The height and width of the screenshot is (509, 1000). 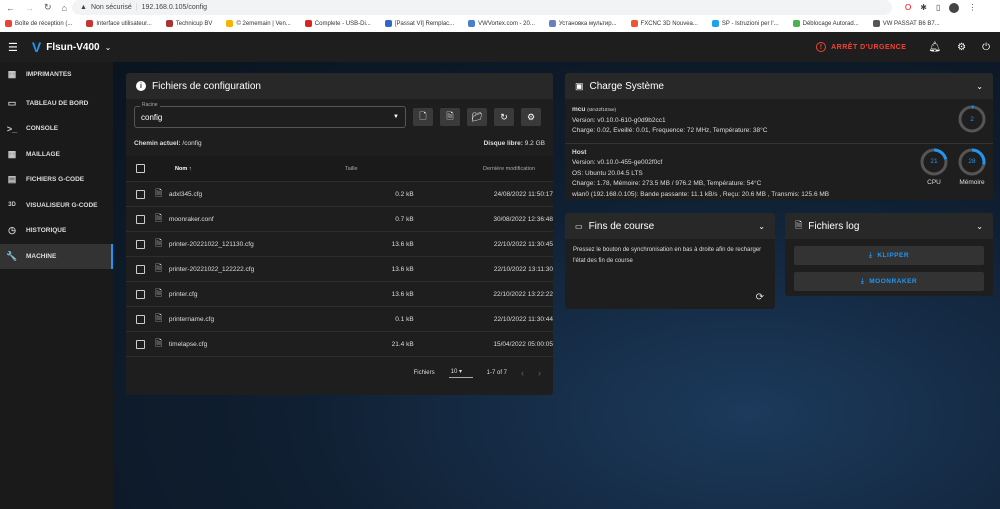 What do you see at coordinates (12, 128) in the screenshot?
I see `console-icon: >_` at bounding box center [12, 128].